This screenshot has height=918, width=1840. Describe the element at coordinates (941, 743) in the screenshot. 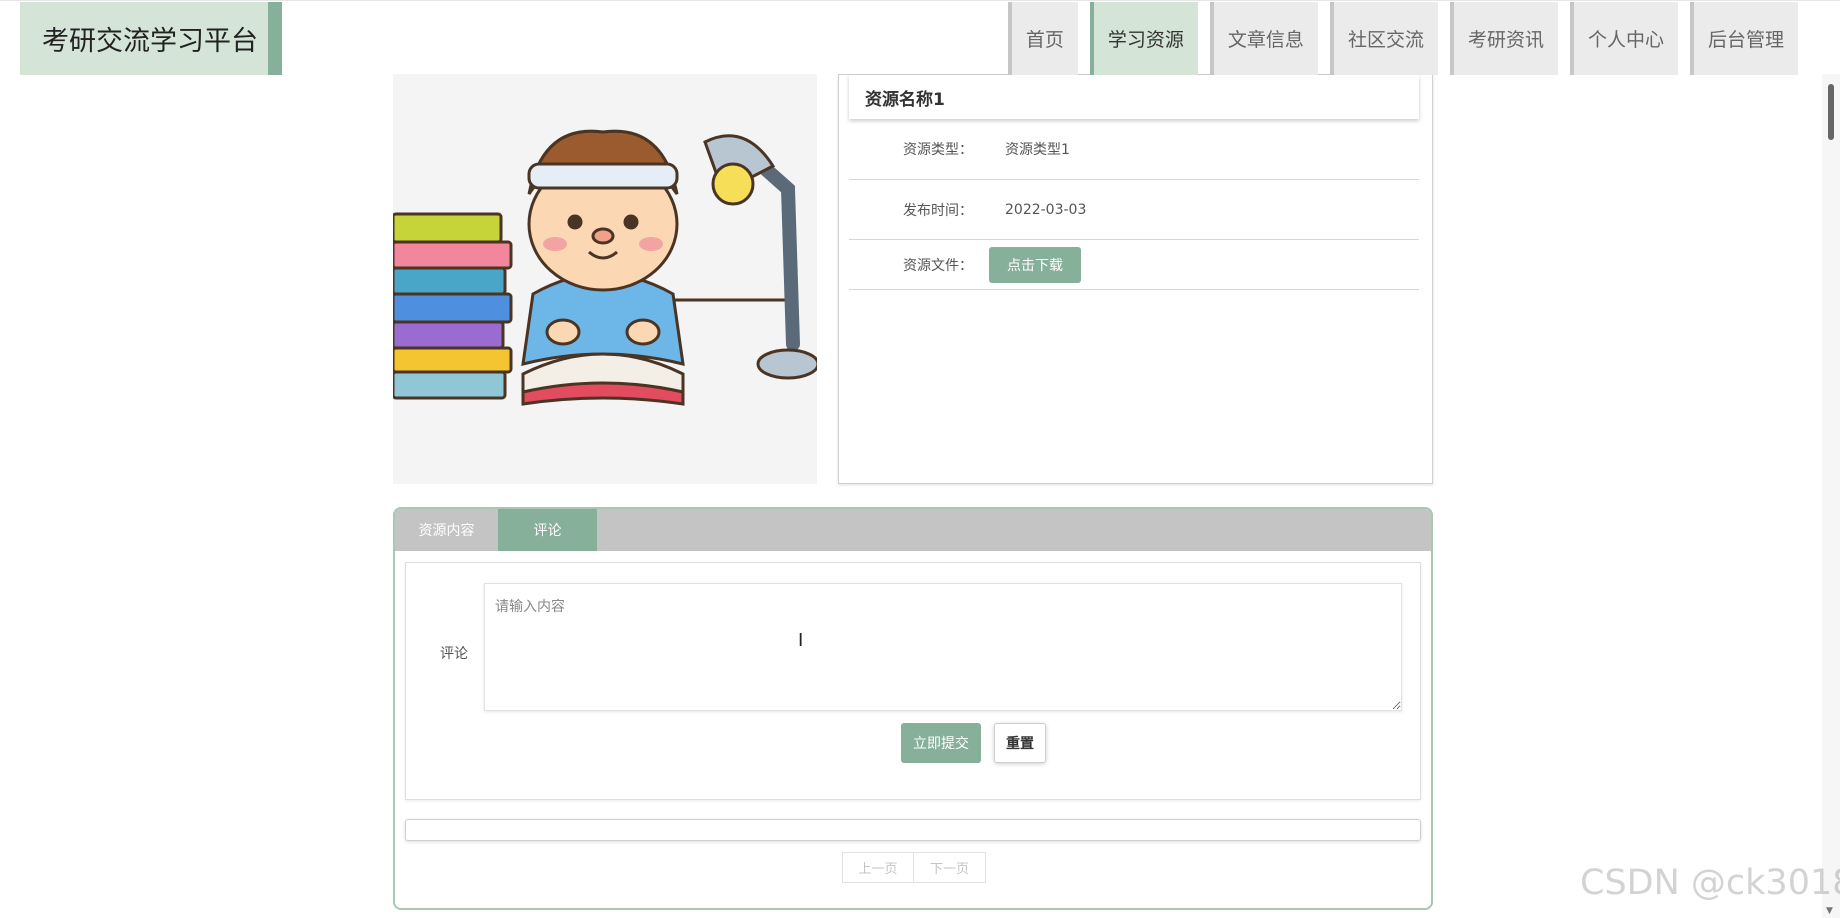

I see `submit-button: 立即提交` at that location.